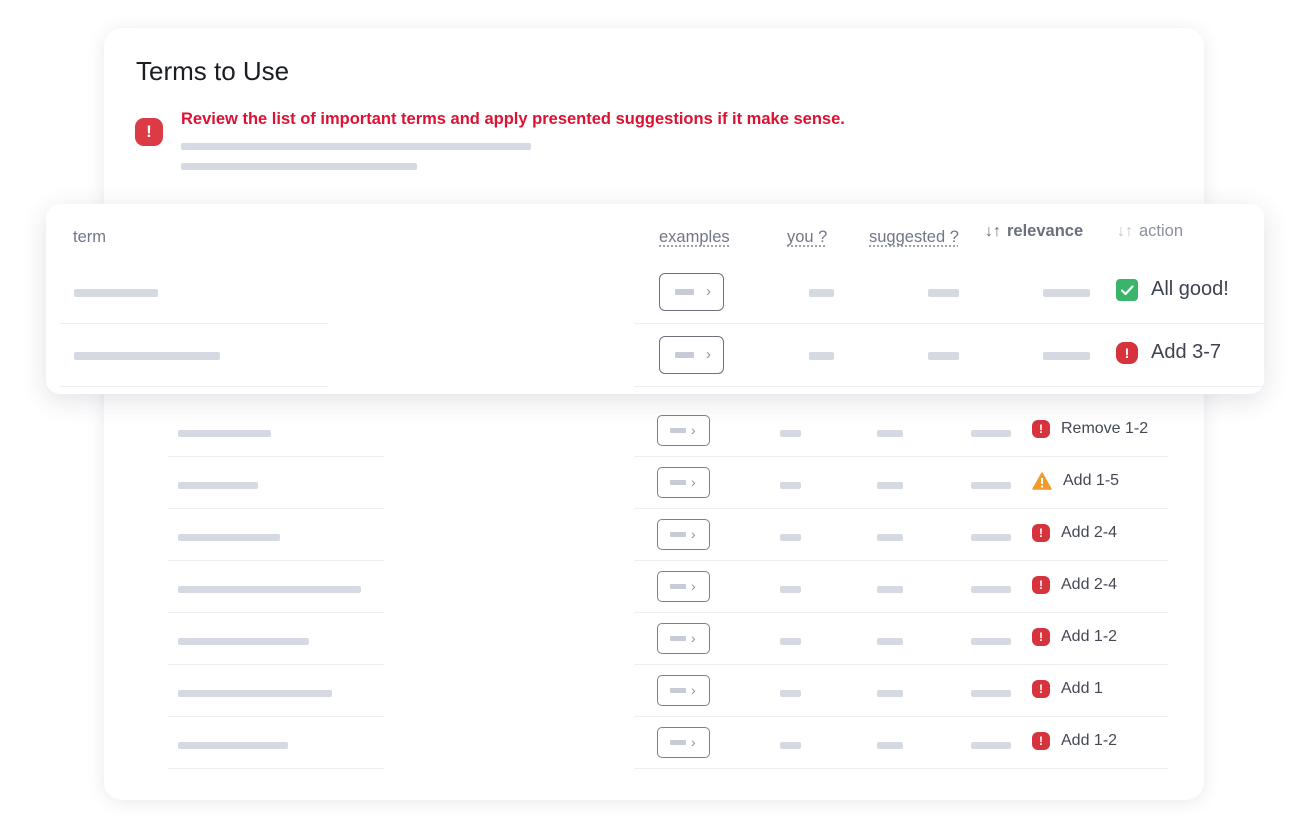 The height and width of the screenshot is (828, 1310). I want to click on column-header-suggested: suggested ?, so click(914, 237).